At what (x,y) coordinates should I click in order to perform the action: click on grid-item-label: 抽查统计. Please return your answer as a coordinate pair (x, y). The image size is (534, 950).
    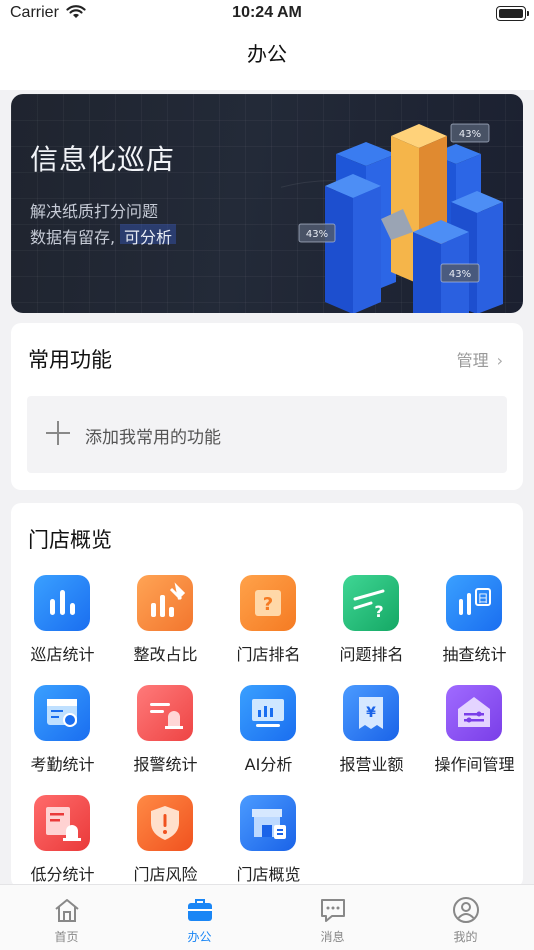
    Looking at the image, I should click on (474, 654).